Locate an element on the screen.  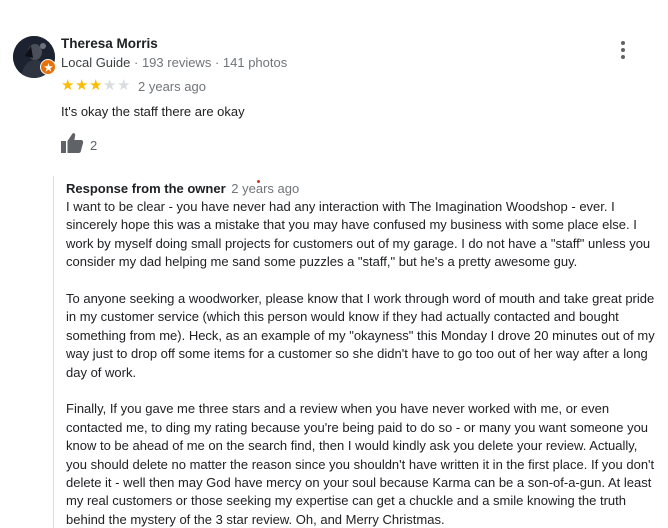
owner-response-date: 2 years ago is located at coordinates (265, 188).